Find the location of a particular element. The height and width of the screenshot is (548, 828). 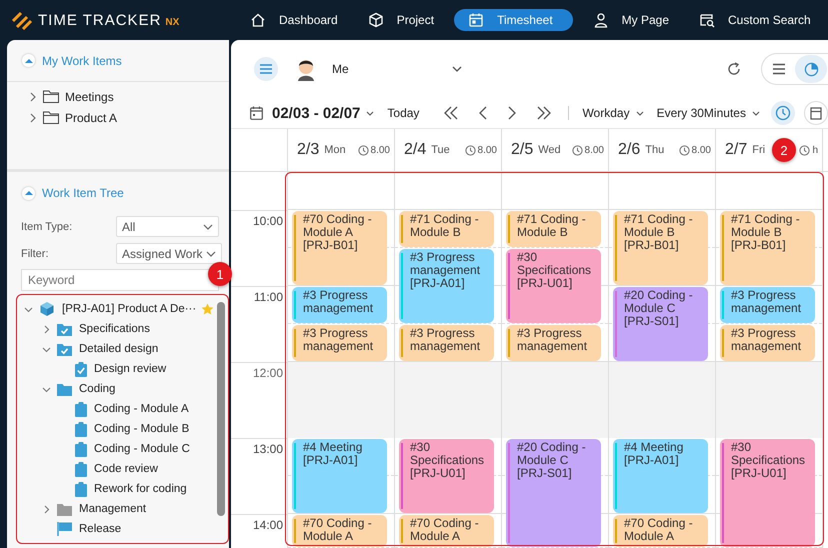

previous-icon is located at coordinates (483, 113).